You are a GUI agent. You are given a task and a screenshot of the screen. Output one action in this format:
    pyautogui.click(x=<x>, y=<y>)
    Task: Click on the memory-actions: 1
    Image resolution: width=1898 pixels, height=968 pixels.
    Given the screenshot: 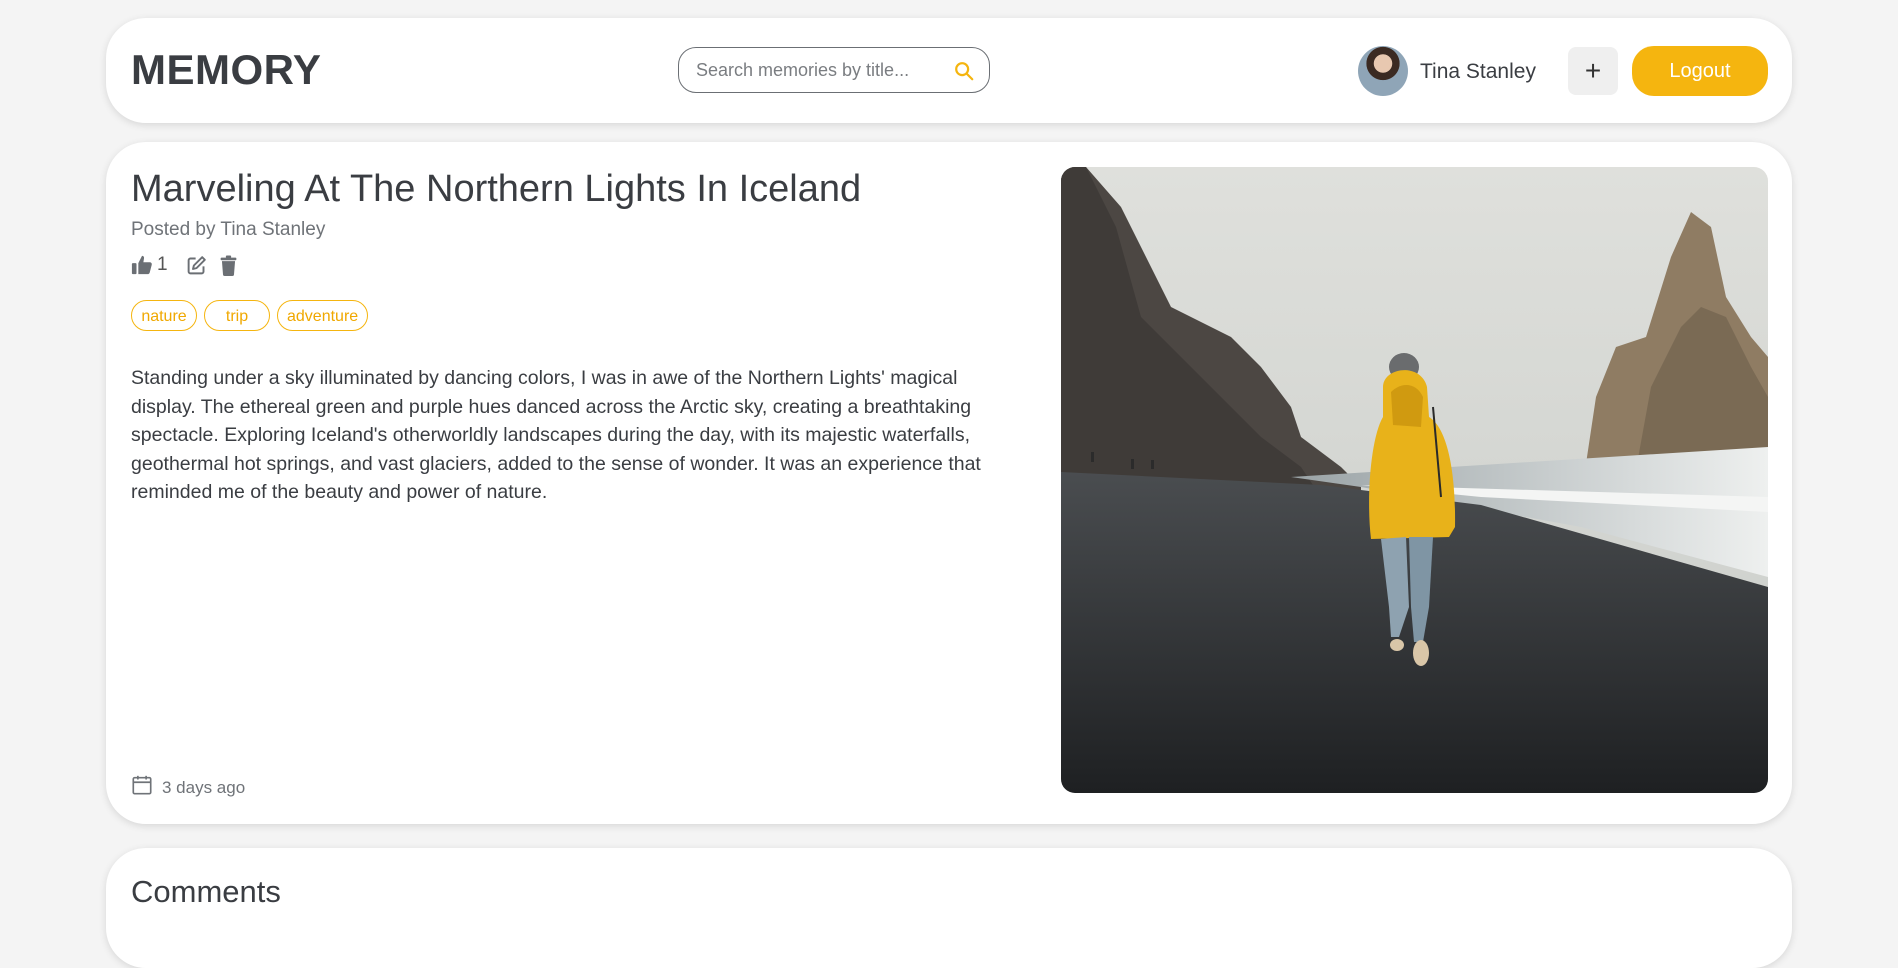 What is the action you would take?
    pyautogui.click(x=184, y=265)
    